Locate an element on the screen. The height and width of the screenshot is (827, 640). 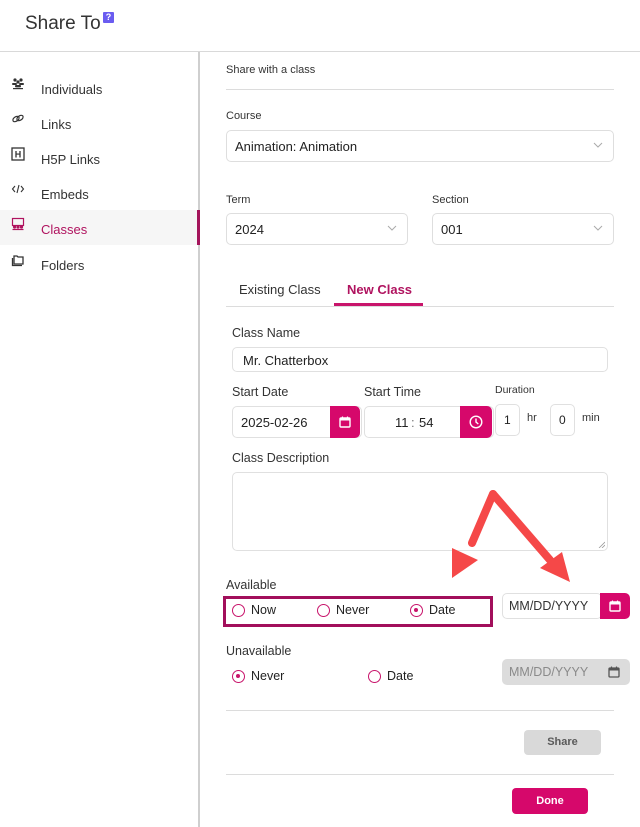
start-time-hour: 11 is located at coordinates (402, 422).